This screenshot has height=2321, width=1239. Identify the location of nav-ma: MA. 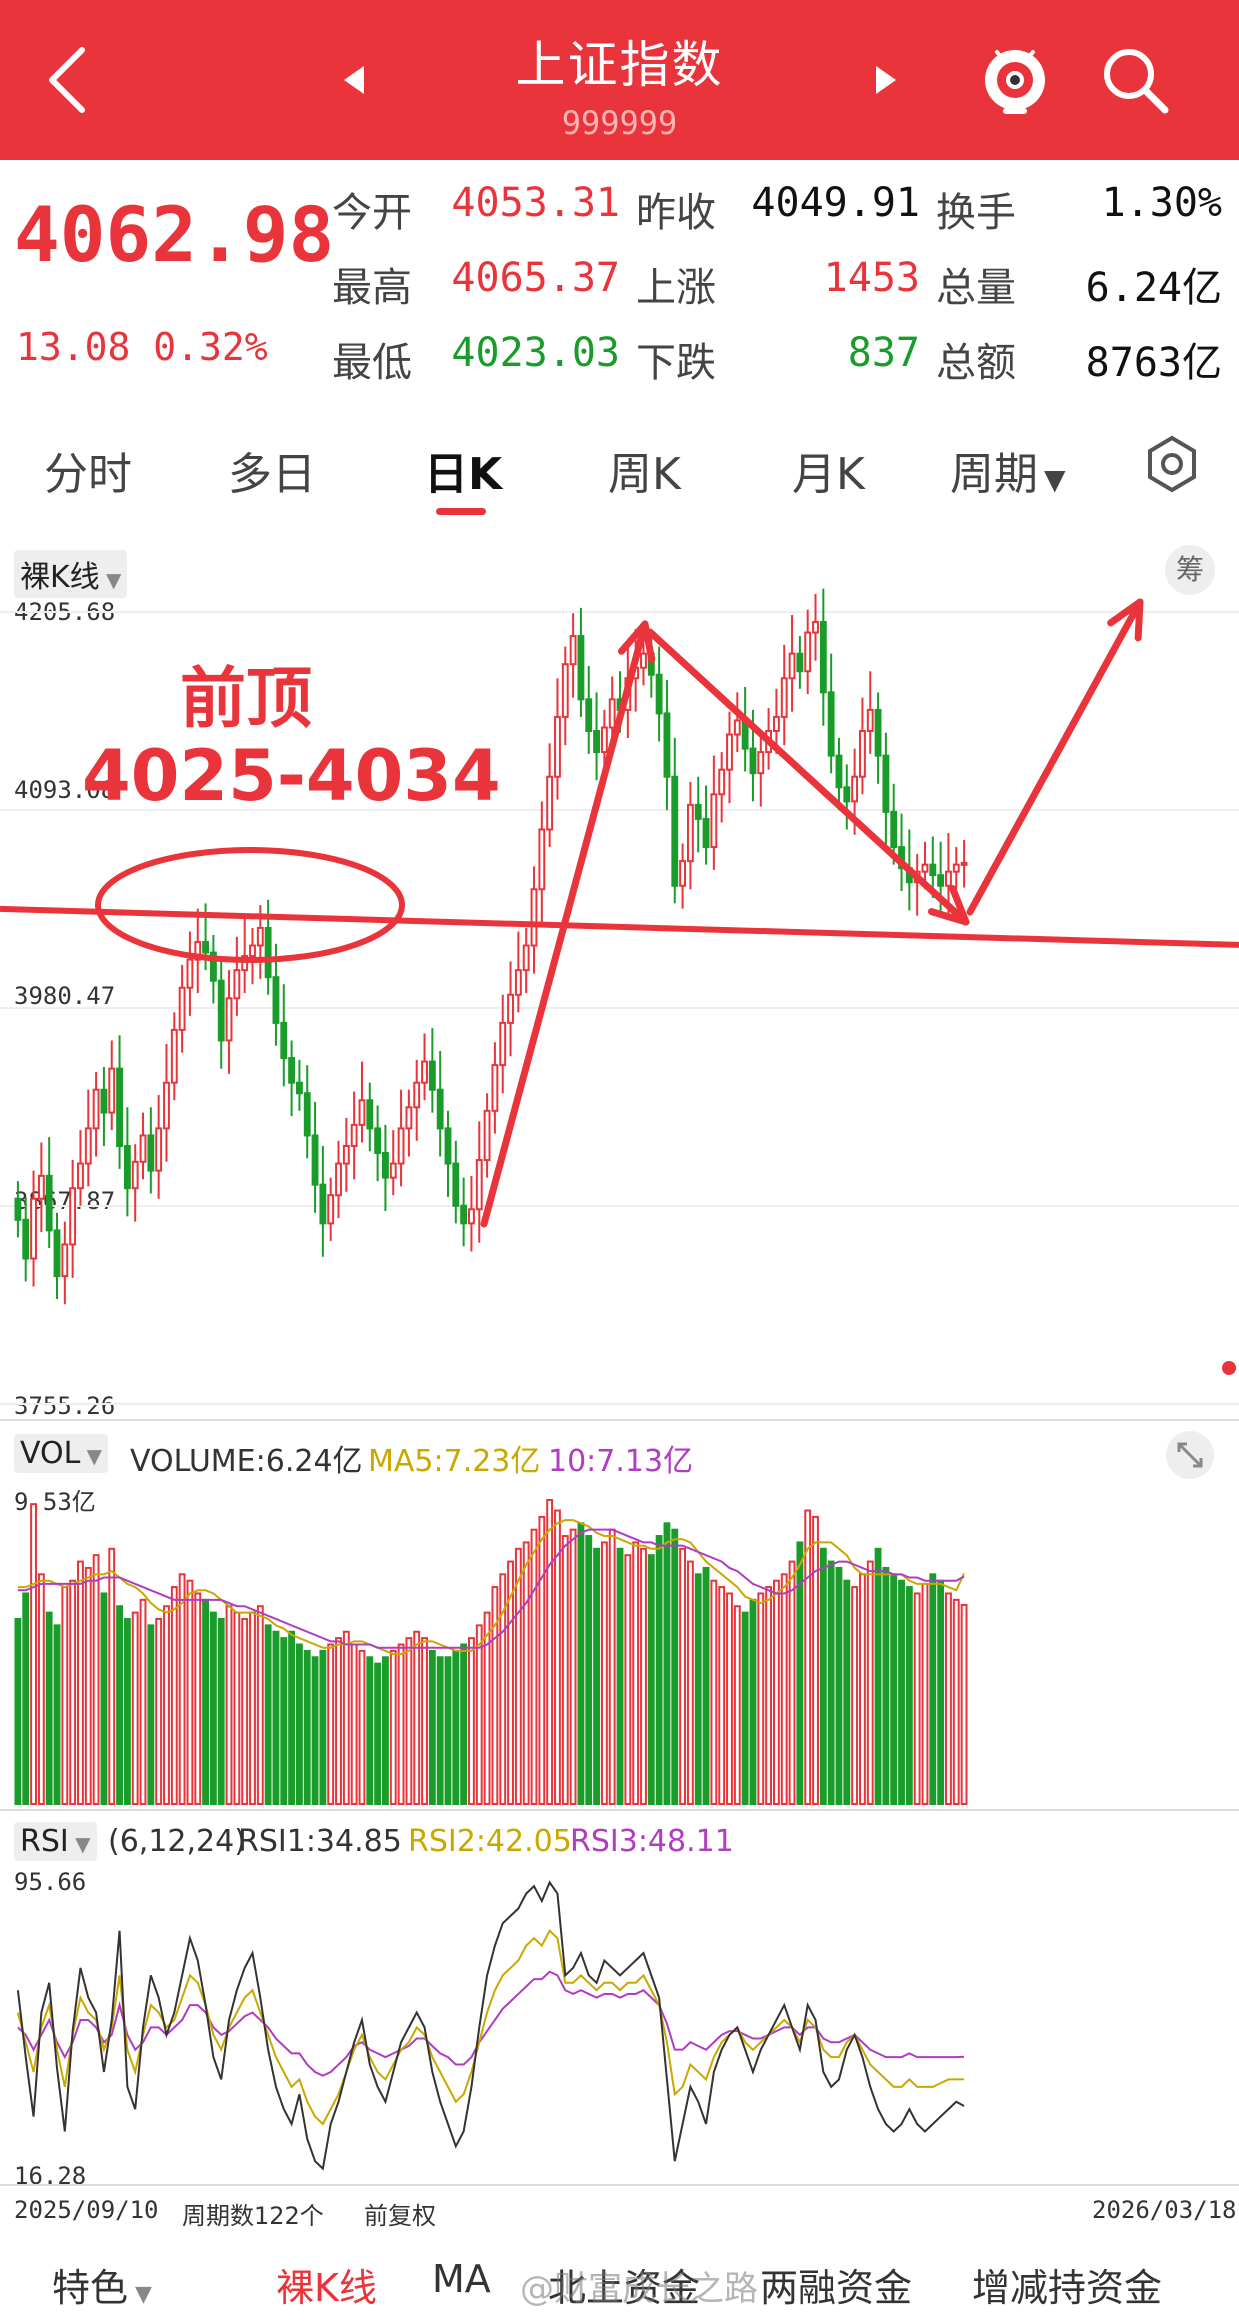
(461, 2279).